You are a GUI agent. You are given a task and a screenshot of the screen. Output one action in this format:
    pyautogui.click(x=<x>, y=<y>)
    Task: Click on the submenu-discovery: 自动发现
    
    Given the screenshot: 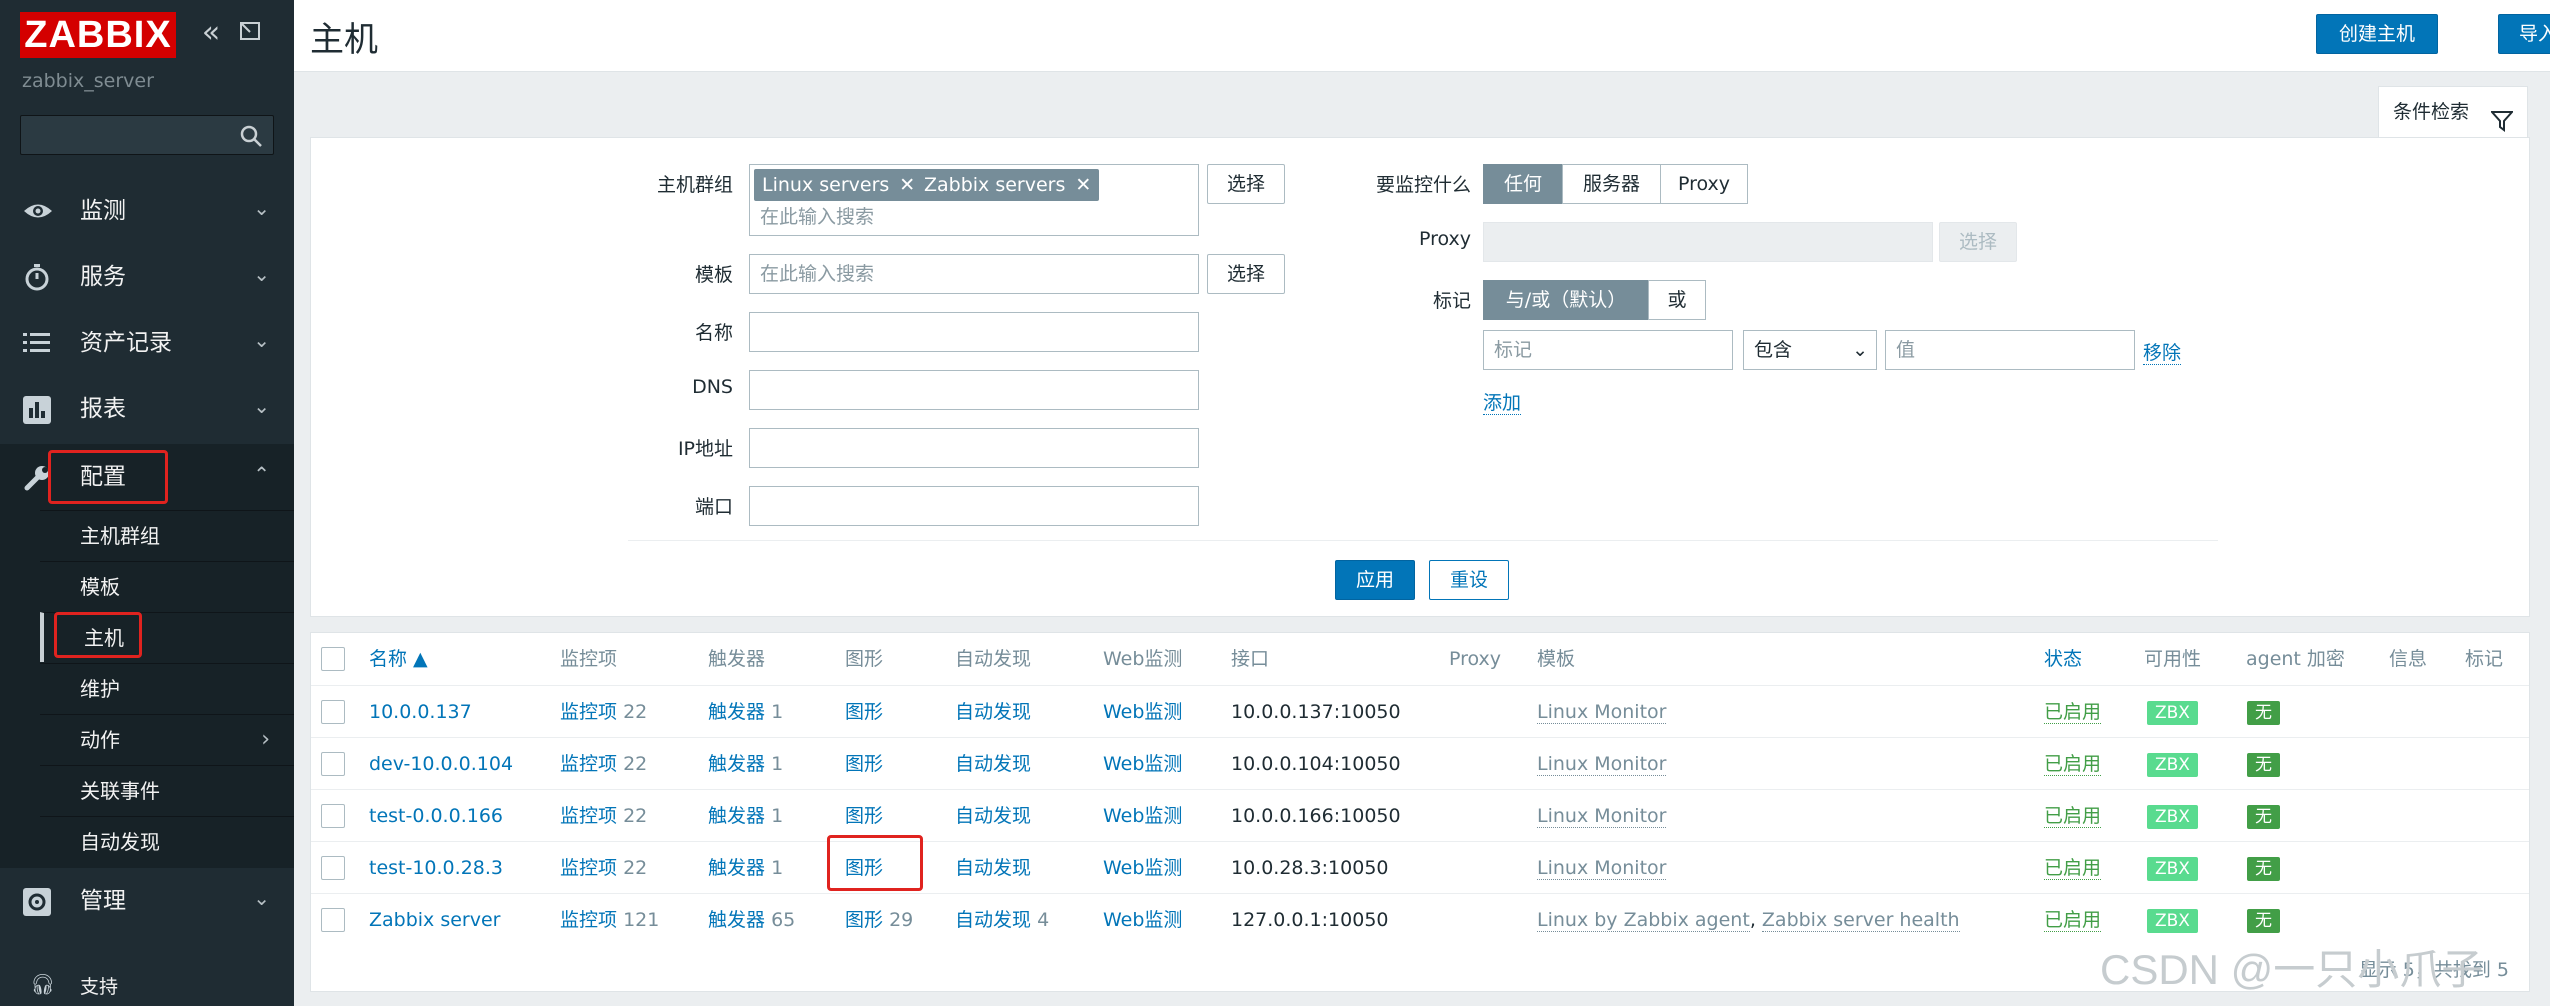 What is the action you would take?
    pyautogui.click(x=167, y=841)
    